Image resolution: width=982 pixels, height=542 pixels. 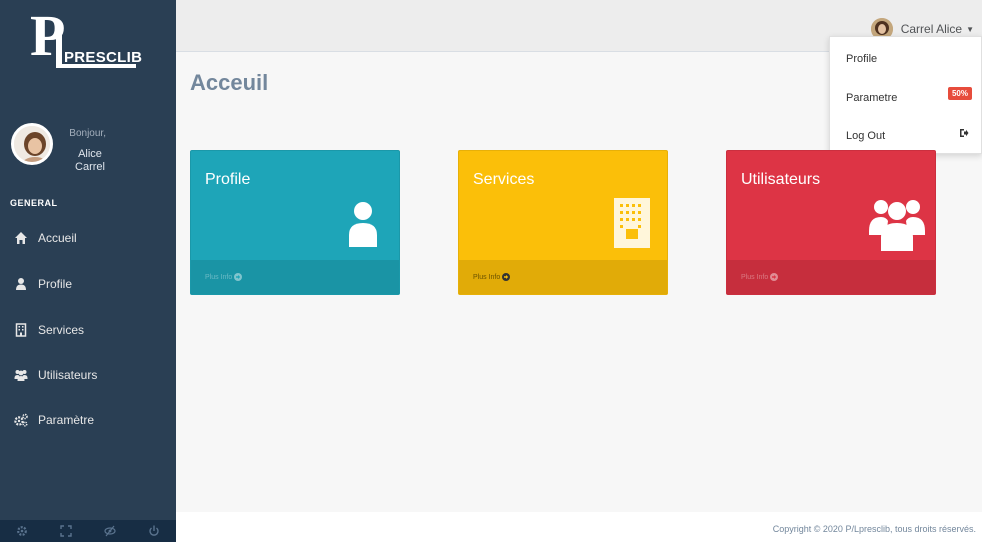 What do you see at coordinates (59, 45) in the screenshot?
I see `logo-l-bar` at bounding box center [59, 45].